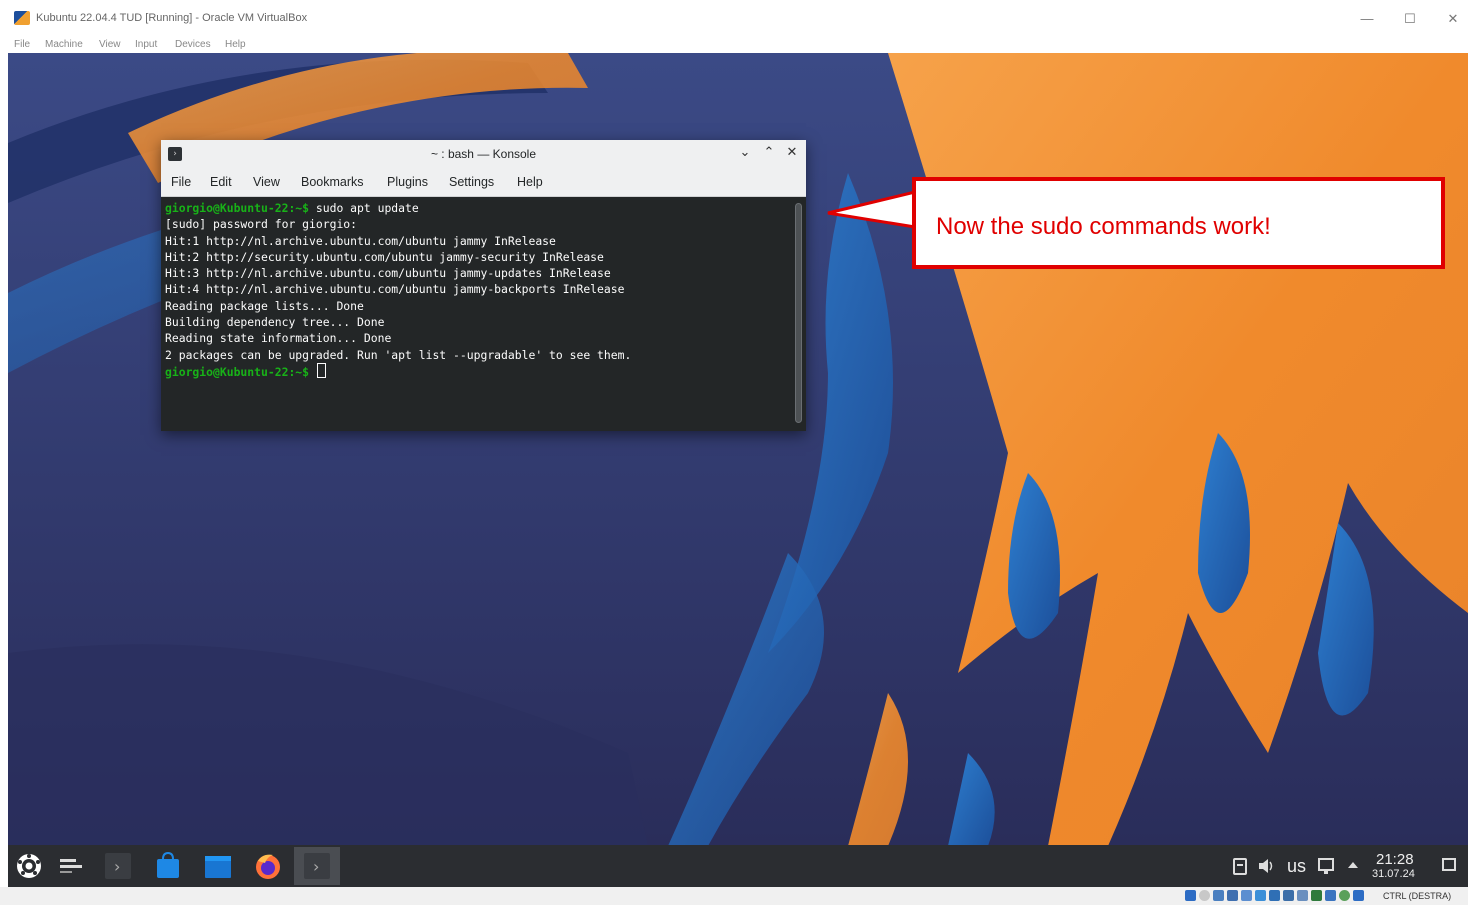 This screenshot has width=1468, height=905. I want to click on task-manager-icon, so click(71, 866).